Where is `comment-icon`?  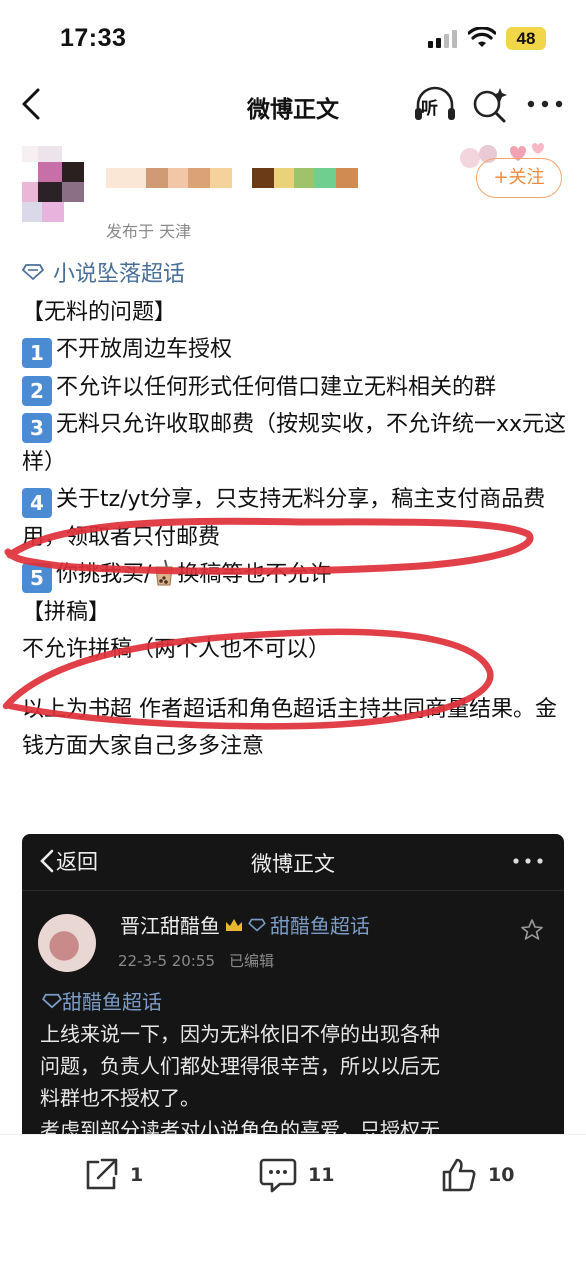 comment-icon is located at coordinates (278, 1175).